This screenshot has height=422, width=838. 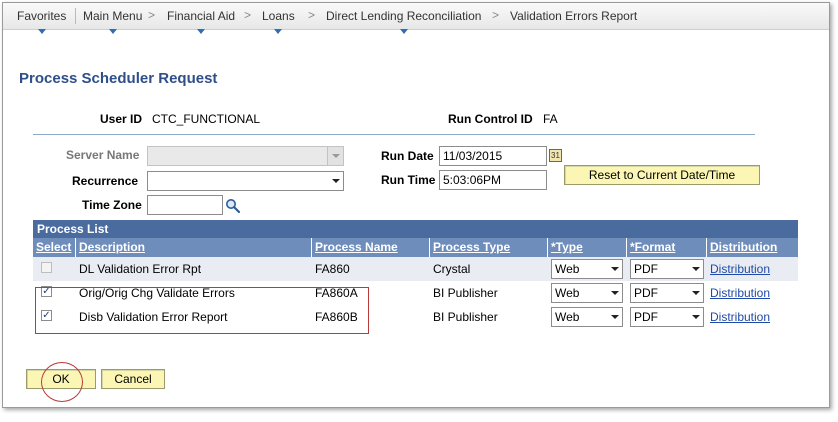 I want to click on run-time-label: Run Time, so click(x=408, y=180).